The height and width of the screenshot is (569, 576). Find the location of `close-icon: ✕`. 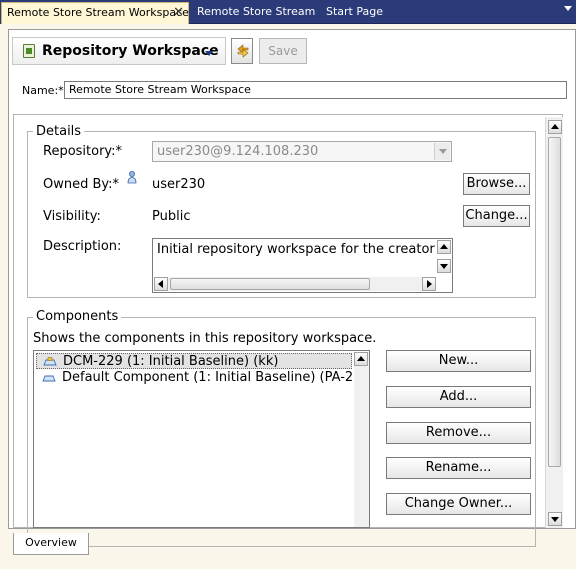

close-icon: ✕ is located at coordinates (178, 13).